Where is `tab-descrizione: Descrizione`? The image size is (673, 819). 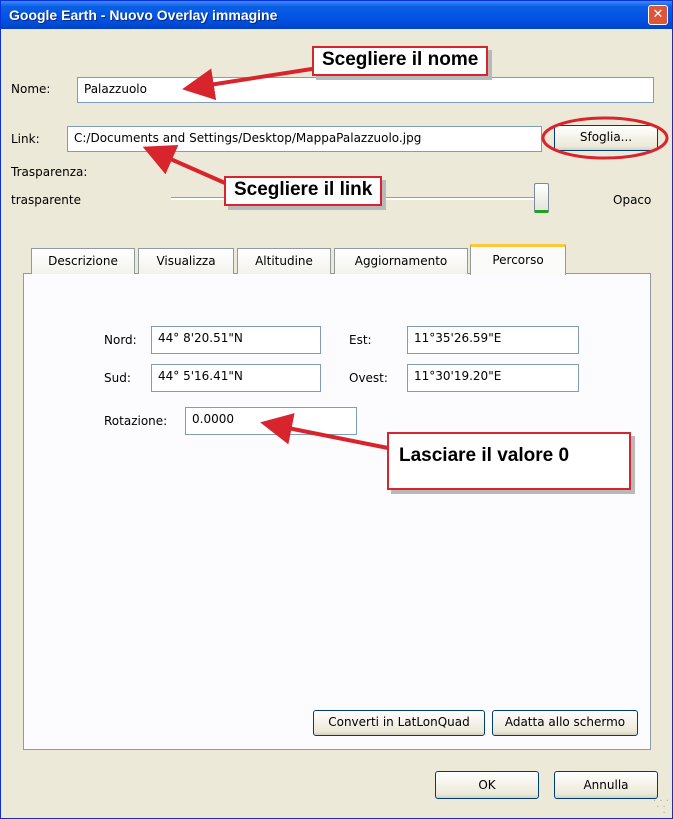
tab-descrizione: Descrizione is located at coordinates (83, 261).